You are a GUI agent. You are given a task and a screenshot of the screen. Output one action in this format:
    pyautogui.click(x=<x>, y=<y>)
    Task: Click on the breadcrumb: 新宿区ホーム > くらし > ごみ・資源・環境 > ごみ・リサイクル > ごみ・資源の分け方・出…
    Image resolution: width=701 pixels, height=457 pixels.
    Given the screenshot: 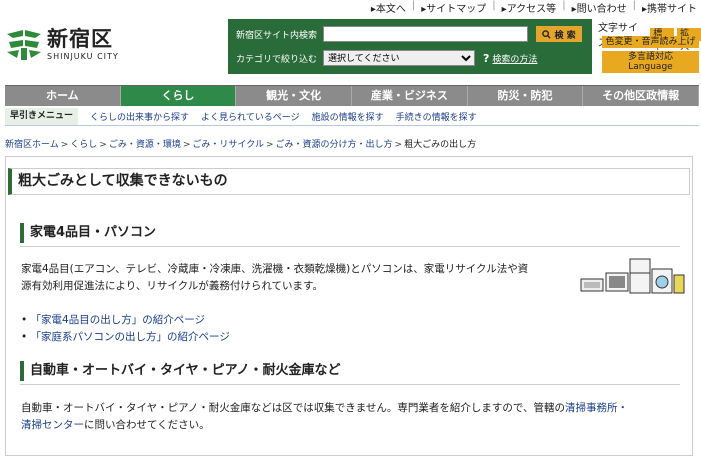 What is the action you would take?
    pyautogui.click(x=241, y=145)
    